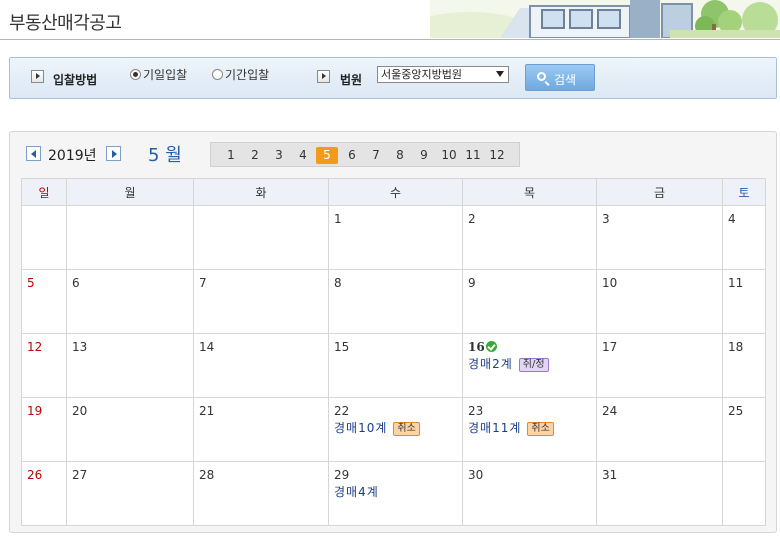  What do you see at coordinates (565, 80) in the screenshot?
I see `search-button-label: 검색` at bounding box center [565, 80].